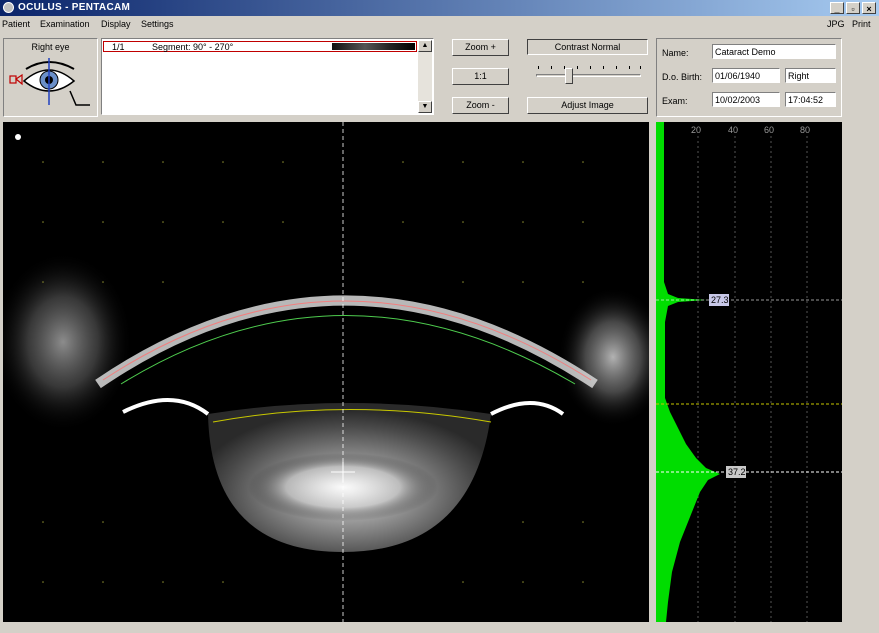  Describe the element at coordinates (425, 46) in the screenshot. I see `scroll-up-icon: ▲` at that location.